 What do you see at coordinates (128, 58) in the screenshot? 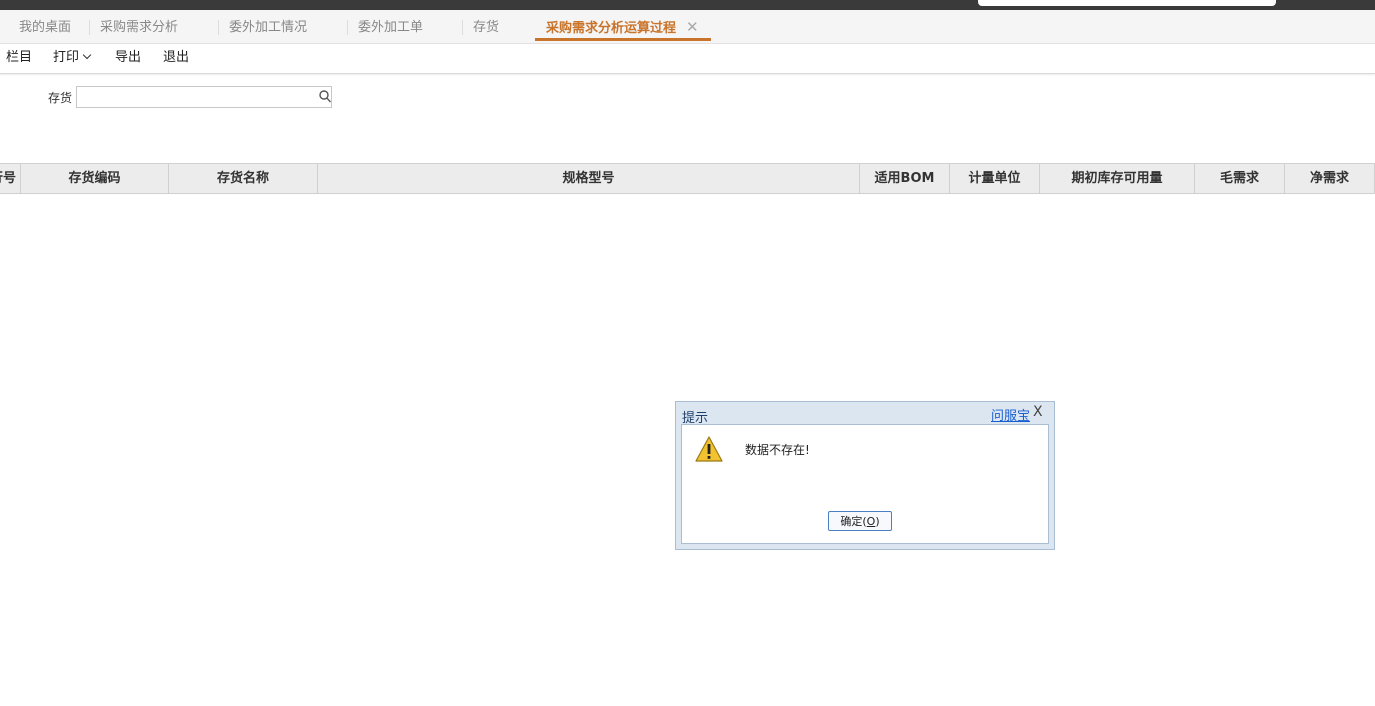
I see `export-button: 导出` at bounding box center [128, 58].